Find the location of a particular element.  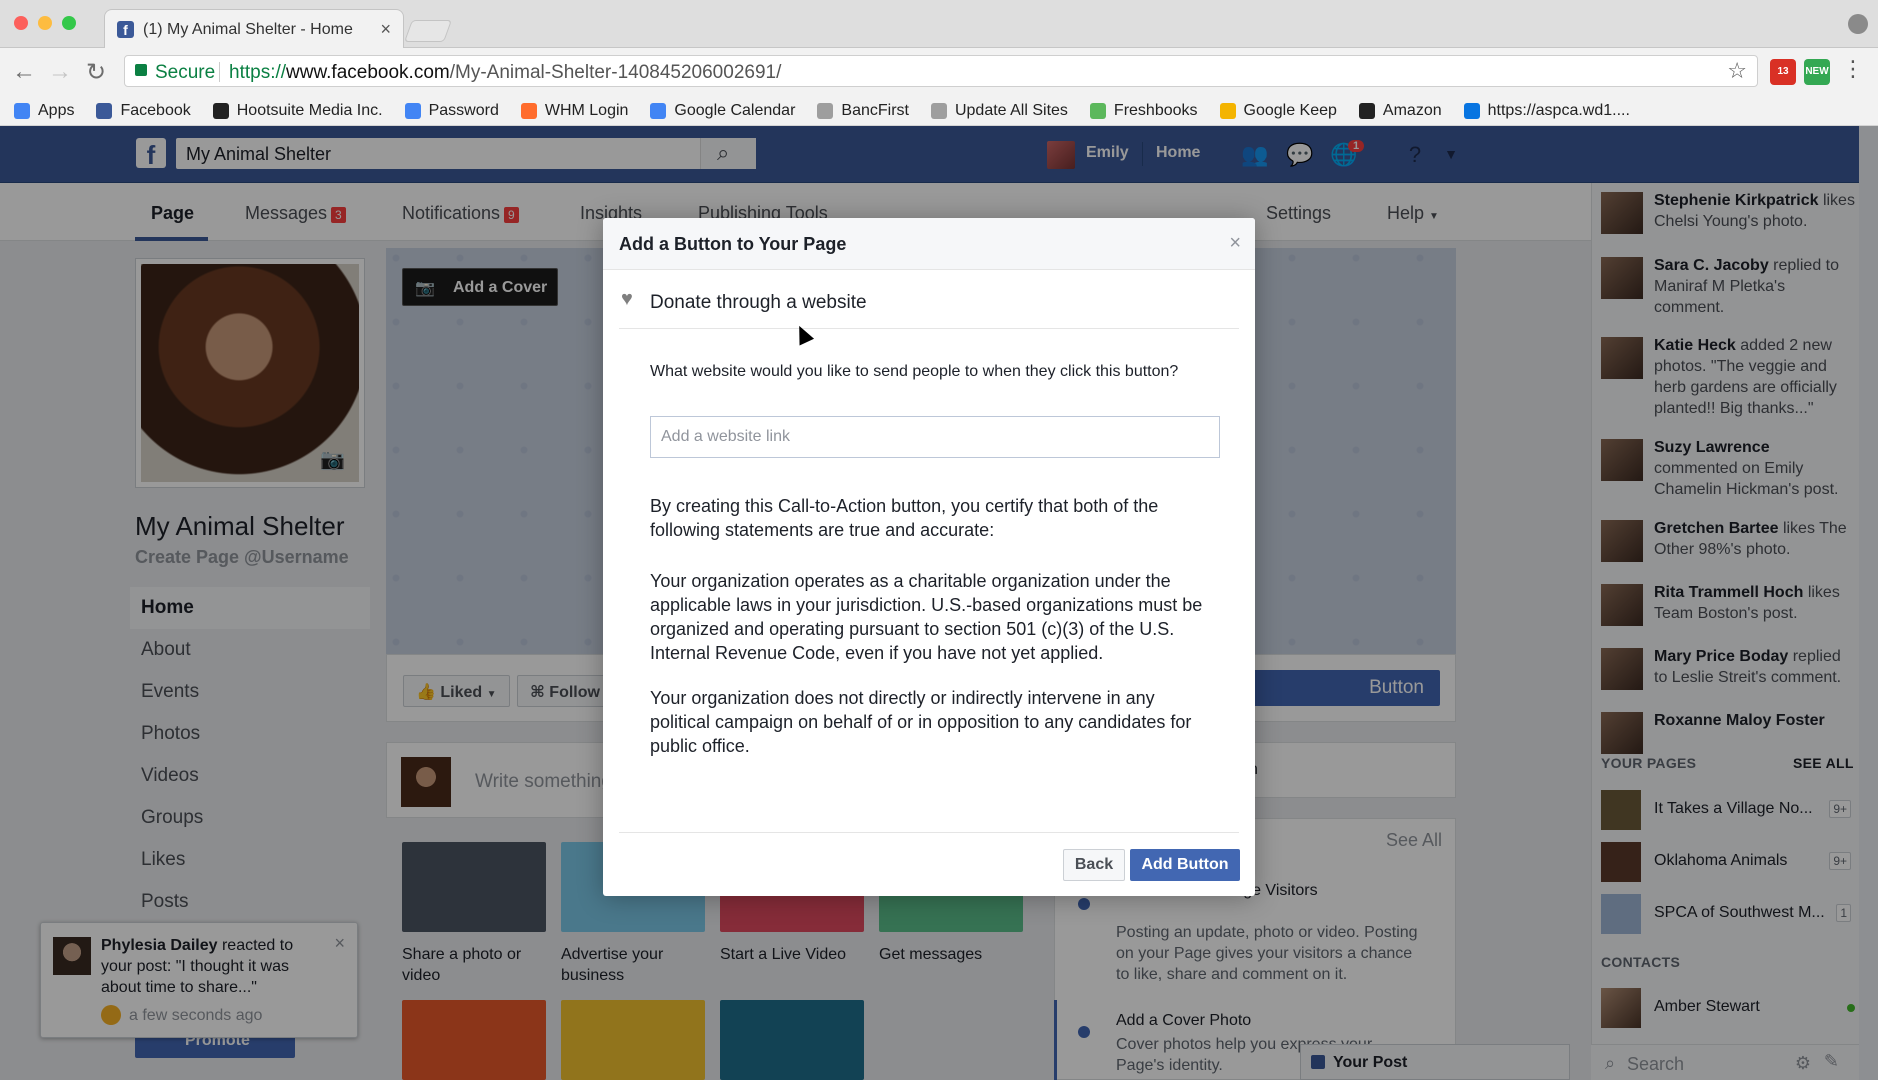

back-arrow-icon: ← is located at coordinates (24, 72).